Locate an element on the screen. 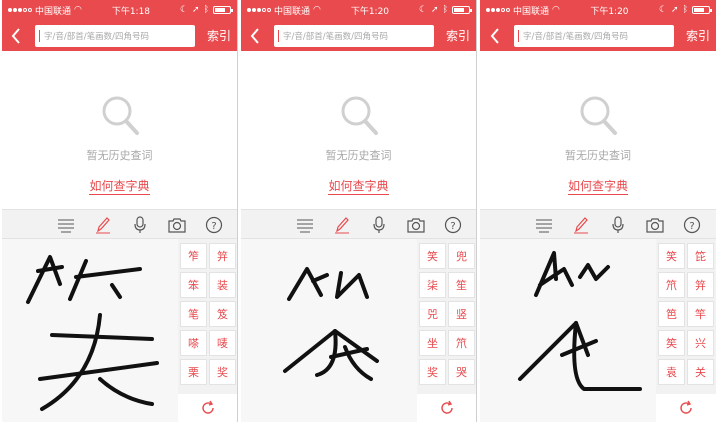 This screenshot has height=426, width=720. candidate-char: 栗 is located at coordinates (193, 372).